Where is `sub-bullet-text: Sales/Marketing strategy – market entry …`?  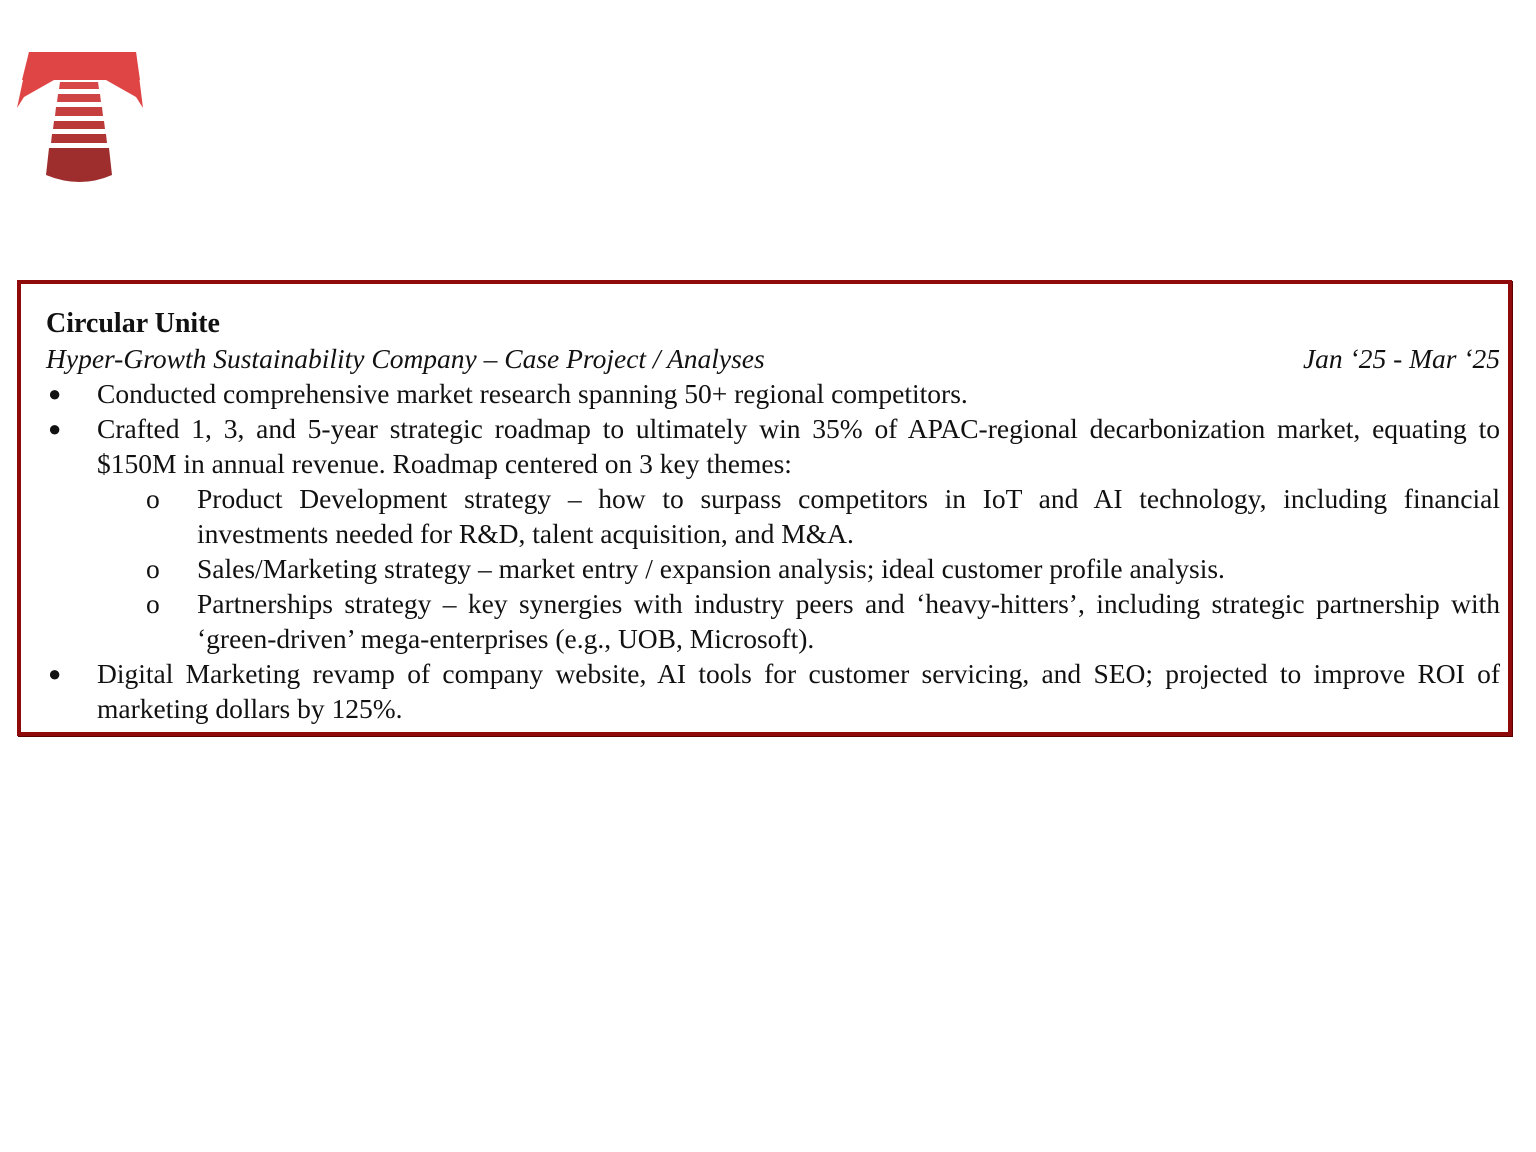 sub-bullet-text: Sales/Marketing strategy – market entry … is located at coordinates (711, 568).